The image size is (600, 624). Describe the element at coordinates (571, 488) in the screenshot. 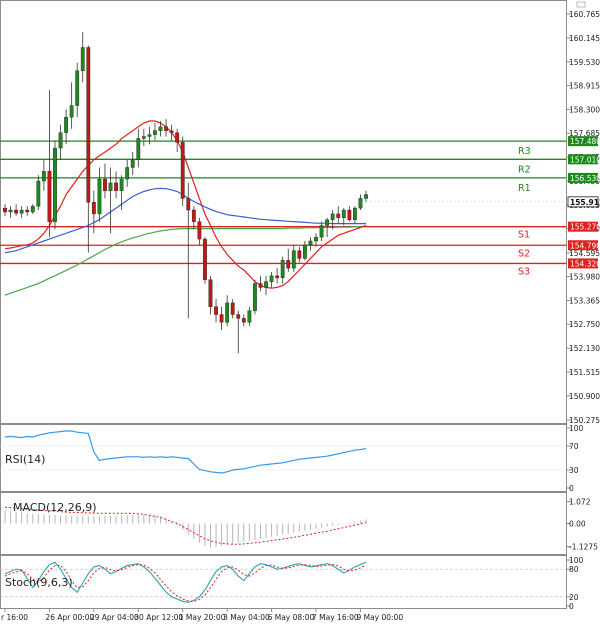

I see `rsi-tick-label: 0` at that location.